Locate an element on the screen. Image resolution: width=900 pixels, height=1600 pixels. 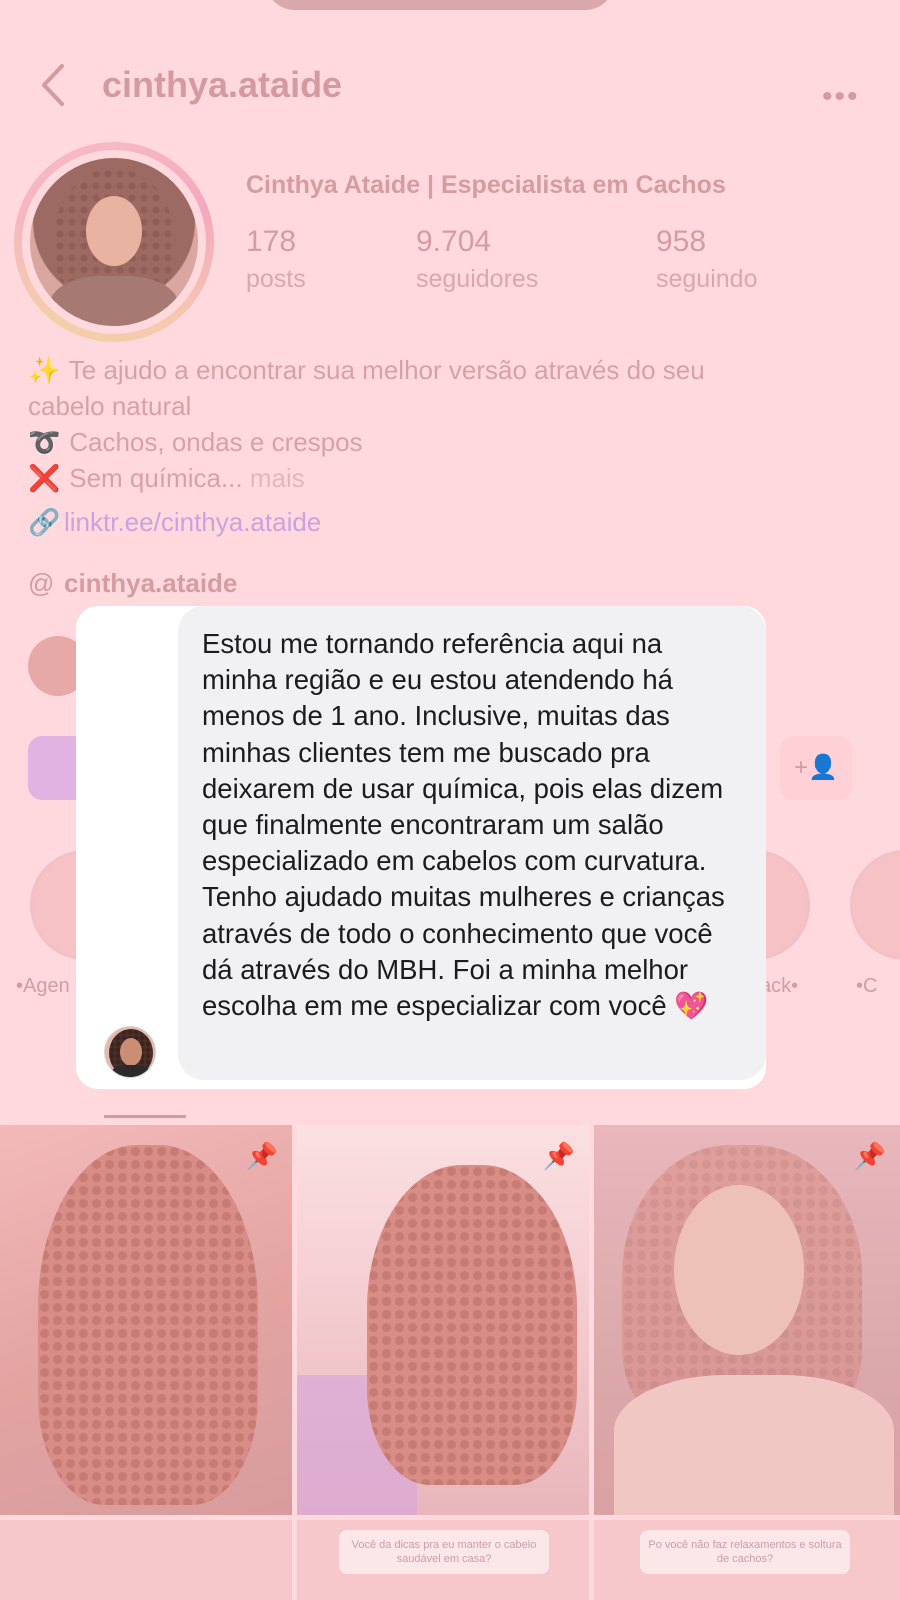
highlight-label: •C is located at coordinates (867, 986).